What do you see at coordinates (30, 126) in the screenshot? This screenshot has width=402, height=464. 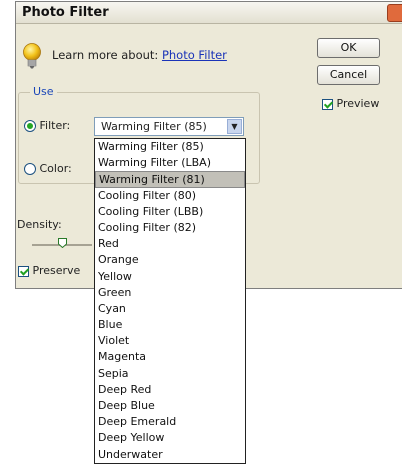 I see `filter-radio` at bounding box center [30, 126].